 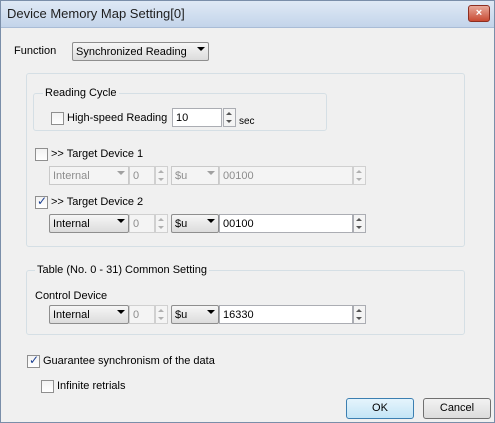 What do you see at coordinates (197, 117) in the screenshot?
I see `reading-cycle-input: 10` at bounding box center [197, 117].